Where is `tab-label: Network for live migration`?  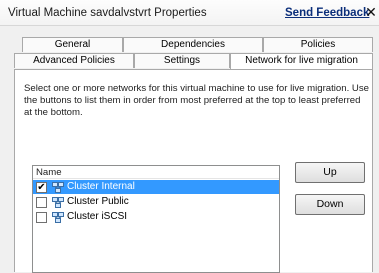
tab-label: Network for live migration is located at coordinates (301, 60).